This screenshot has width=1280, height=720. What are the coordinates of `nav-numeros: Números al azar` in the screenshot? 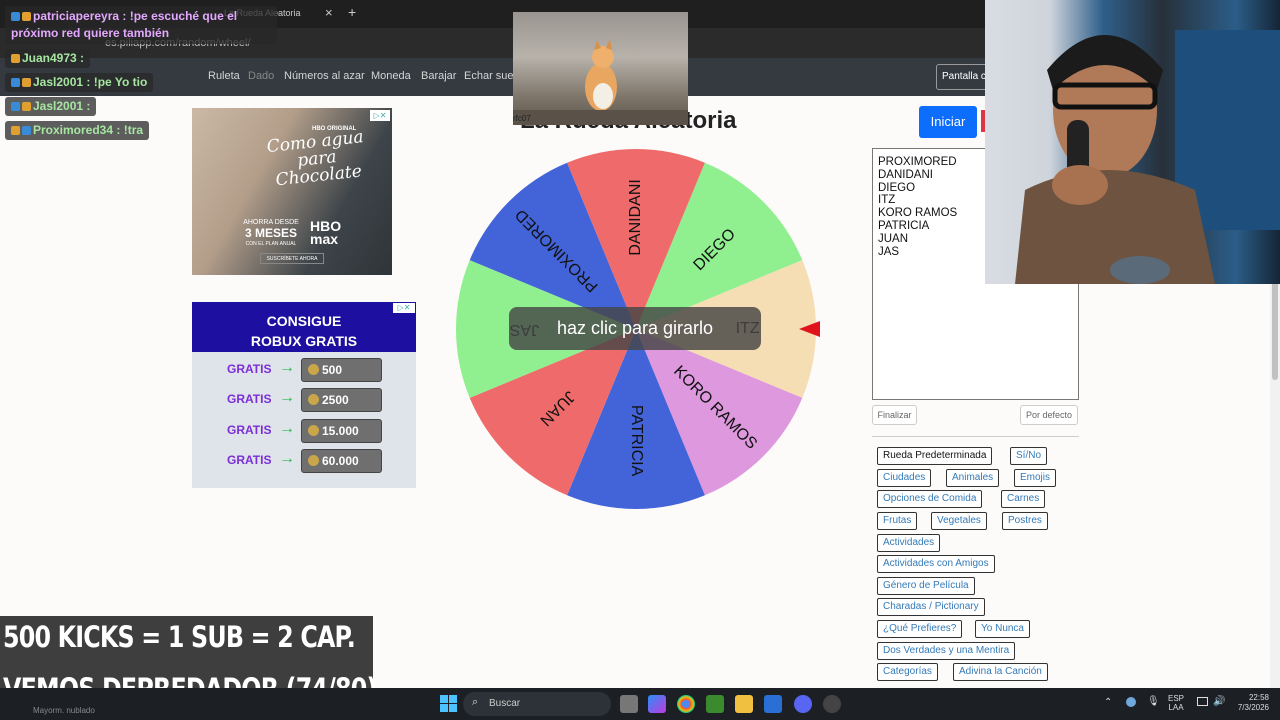 It's located at (324, 76).